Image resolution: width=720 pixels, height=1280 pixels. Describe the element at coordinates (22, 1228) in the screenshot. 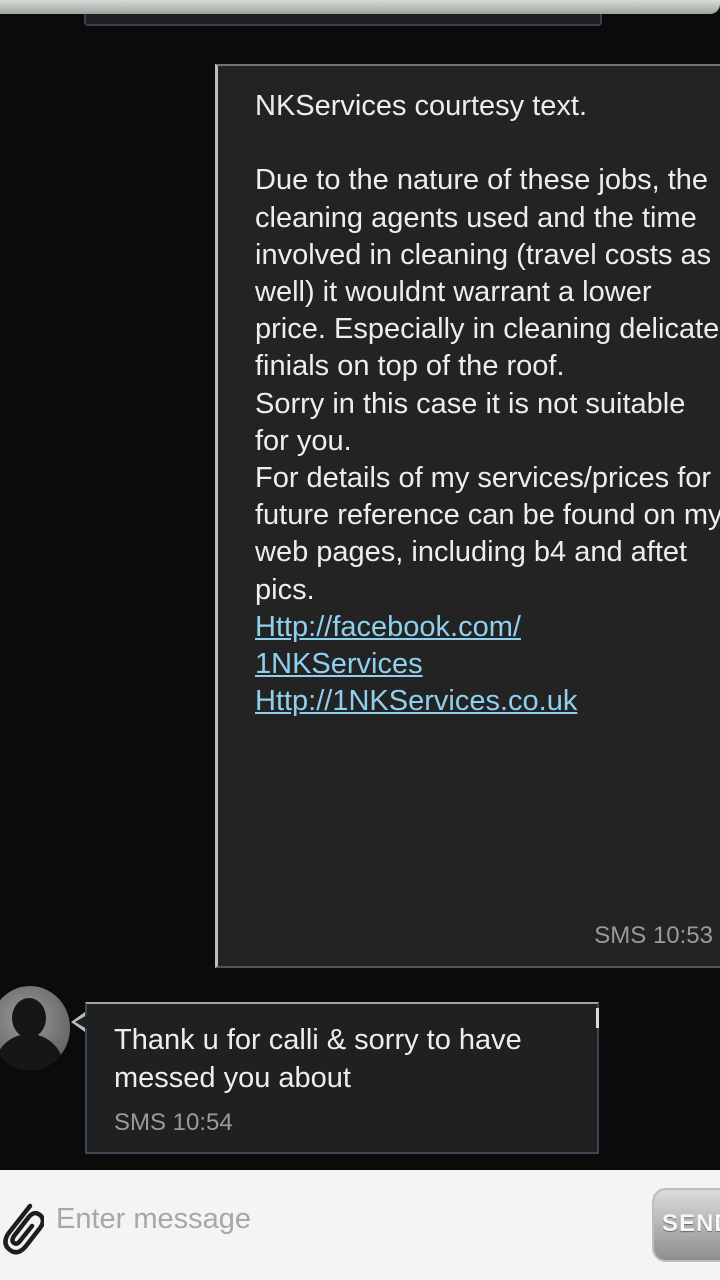

I see `paperclip-icon` at that location.